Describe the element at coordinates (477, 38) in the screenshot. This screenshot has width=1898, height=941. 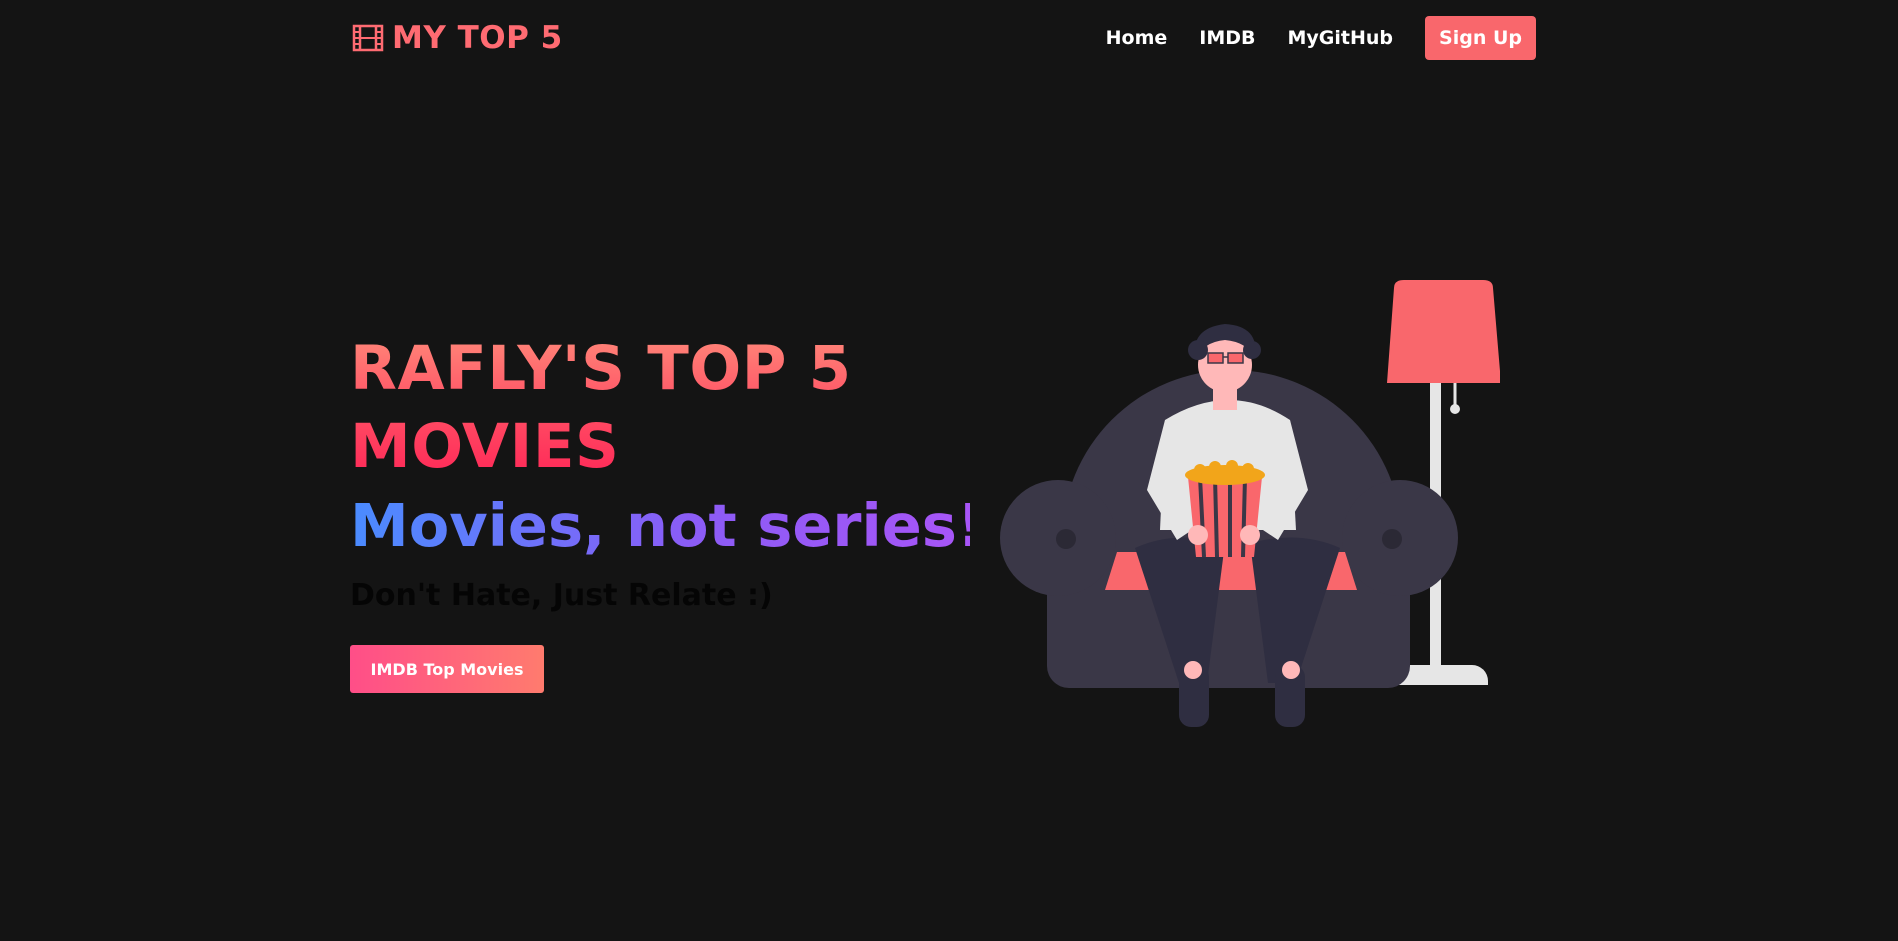
I see `brand-text: MY TOP 5` at that location.